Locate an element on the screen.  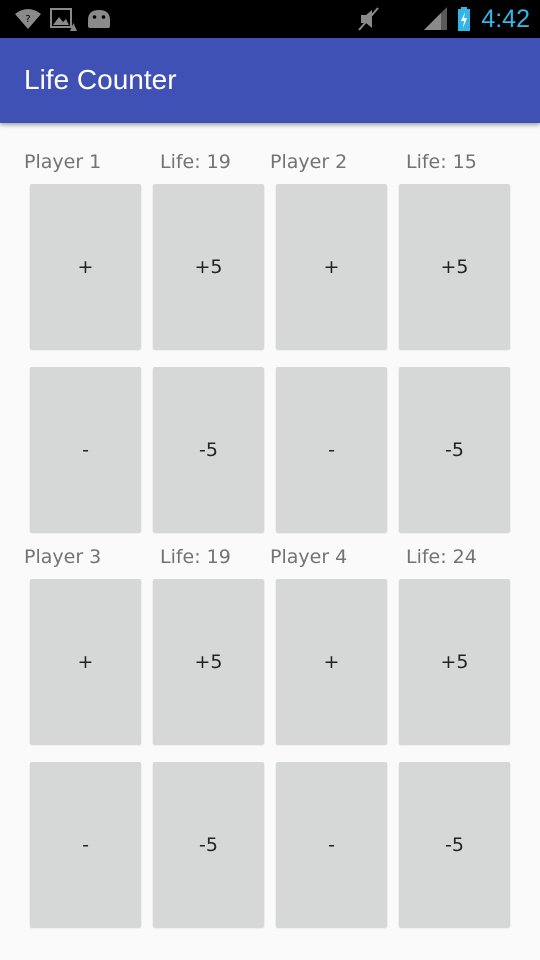
status-time: 4:42 is located at coordinates (505, 19).